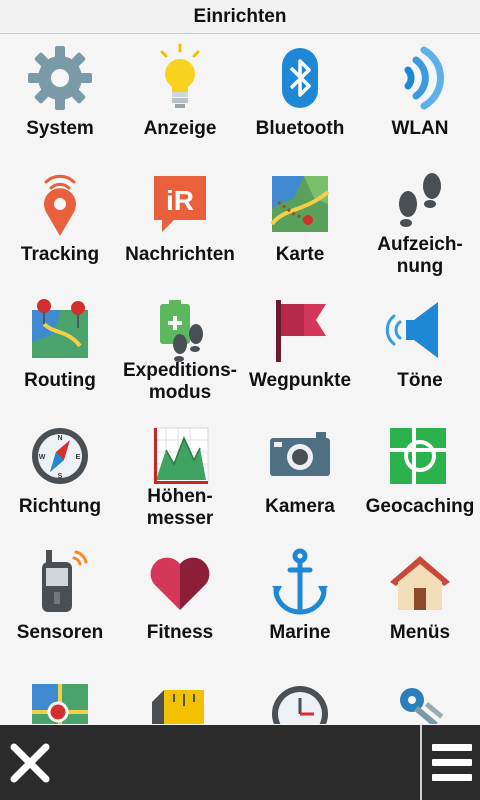 This screenshot has height=800, width=480. I want to click on wifi-icon, so click(420, 78).